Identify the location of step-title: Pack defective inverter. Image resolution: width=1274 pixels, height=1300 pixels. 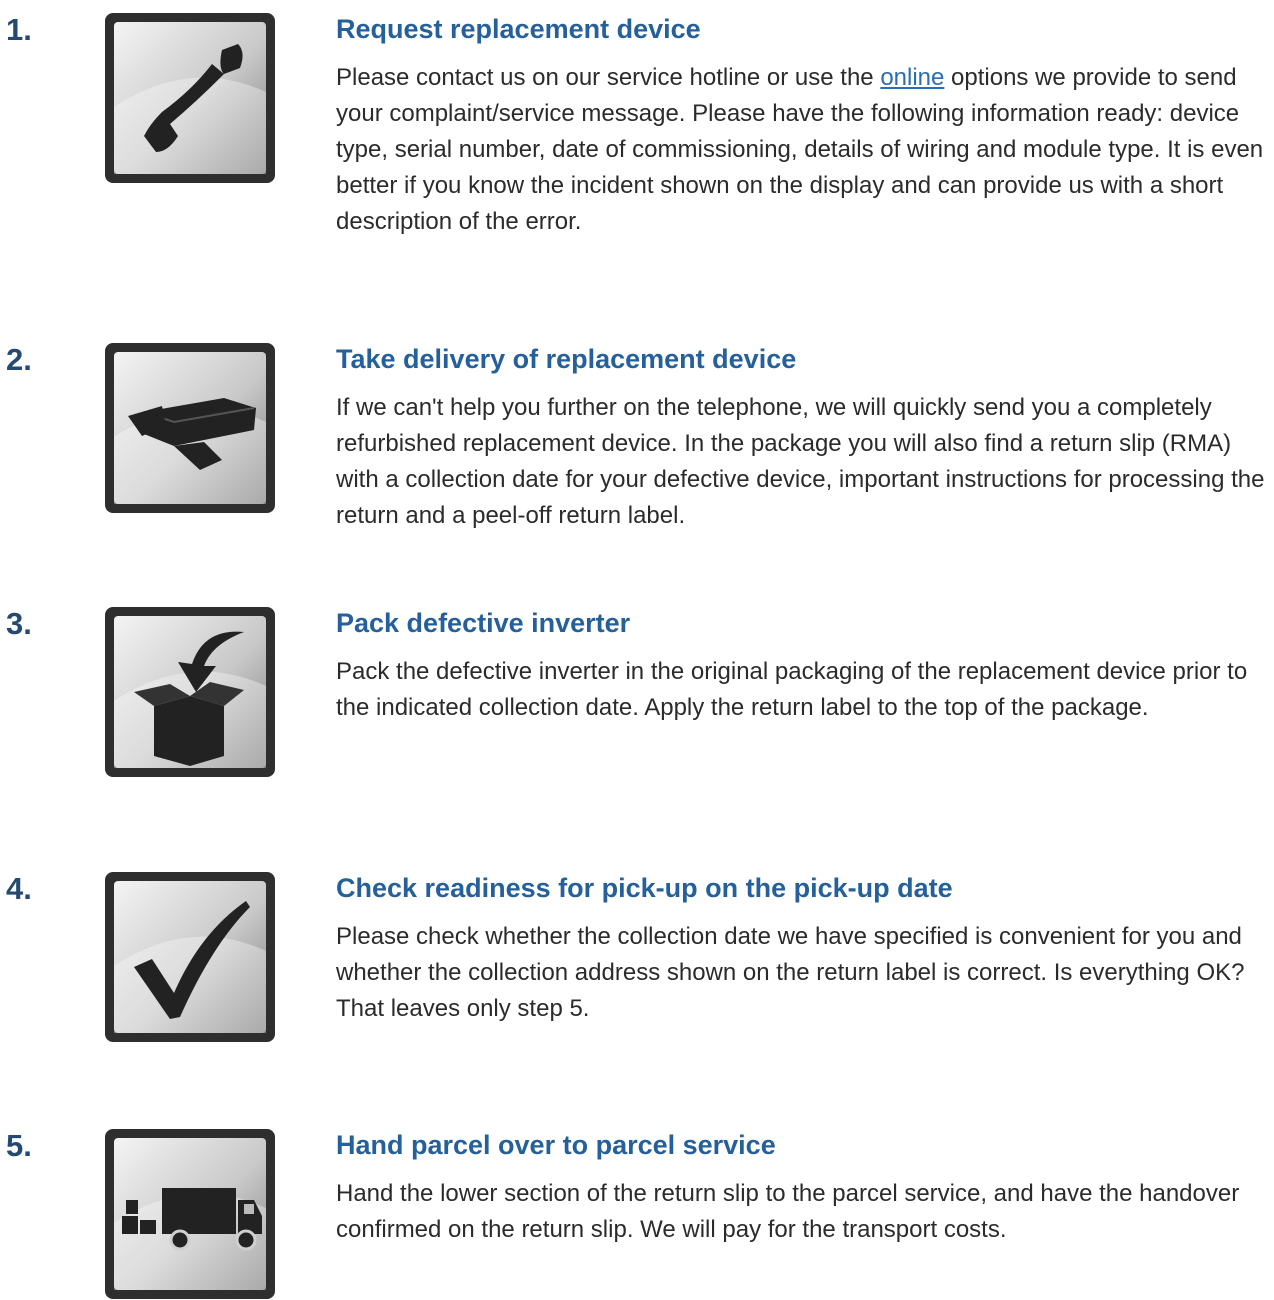
(483, 623).